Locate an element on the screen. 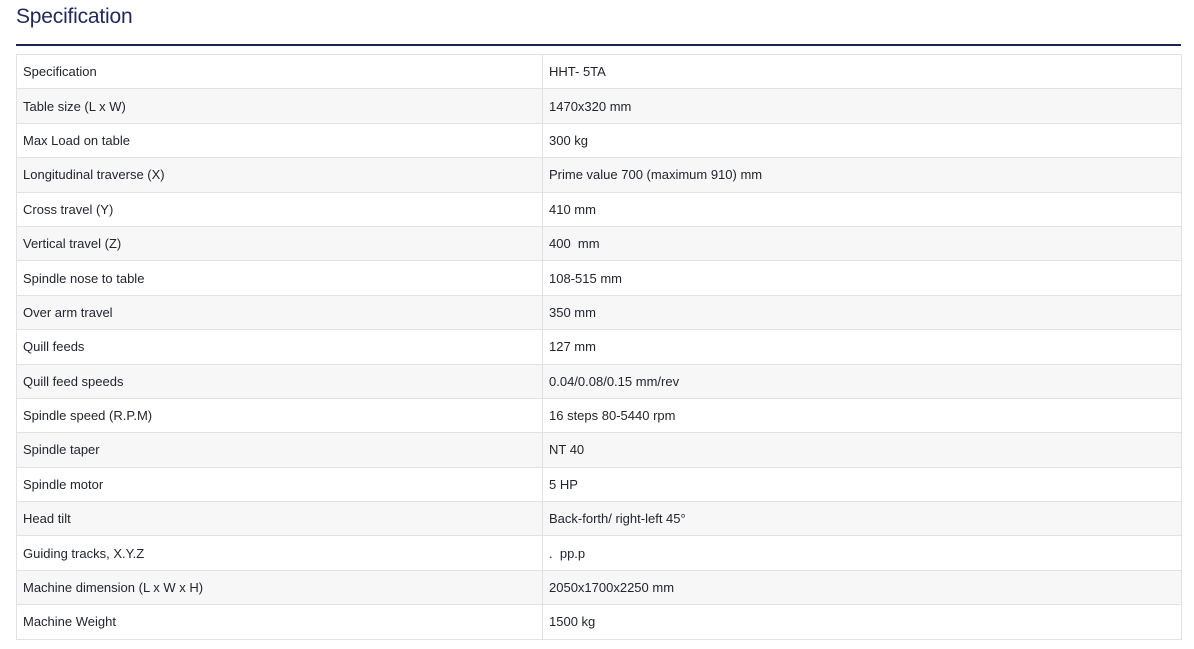 The width and height of the screenshot is (1194, 649). spec-value-cell: 16 steps 80-5440 rpm is located at coordinates (862, 415).